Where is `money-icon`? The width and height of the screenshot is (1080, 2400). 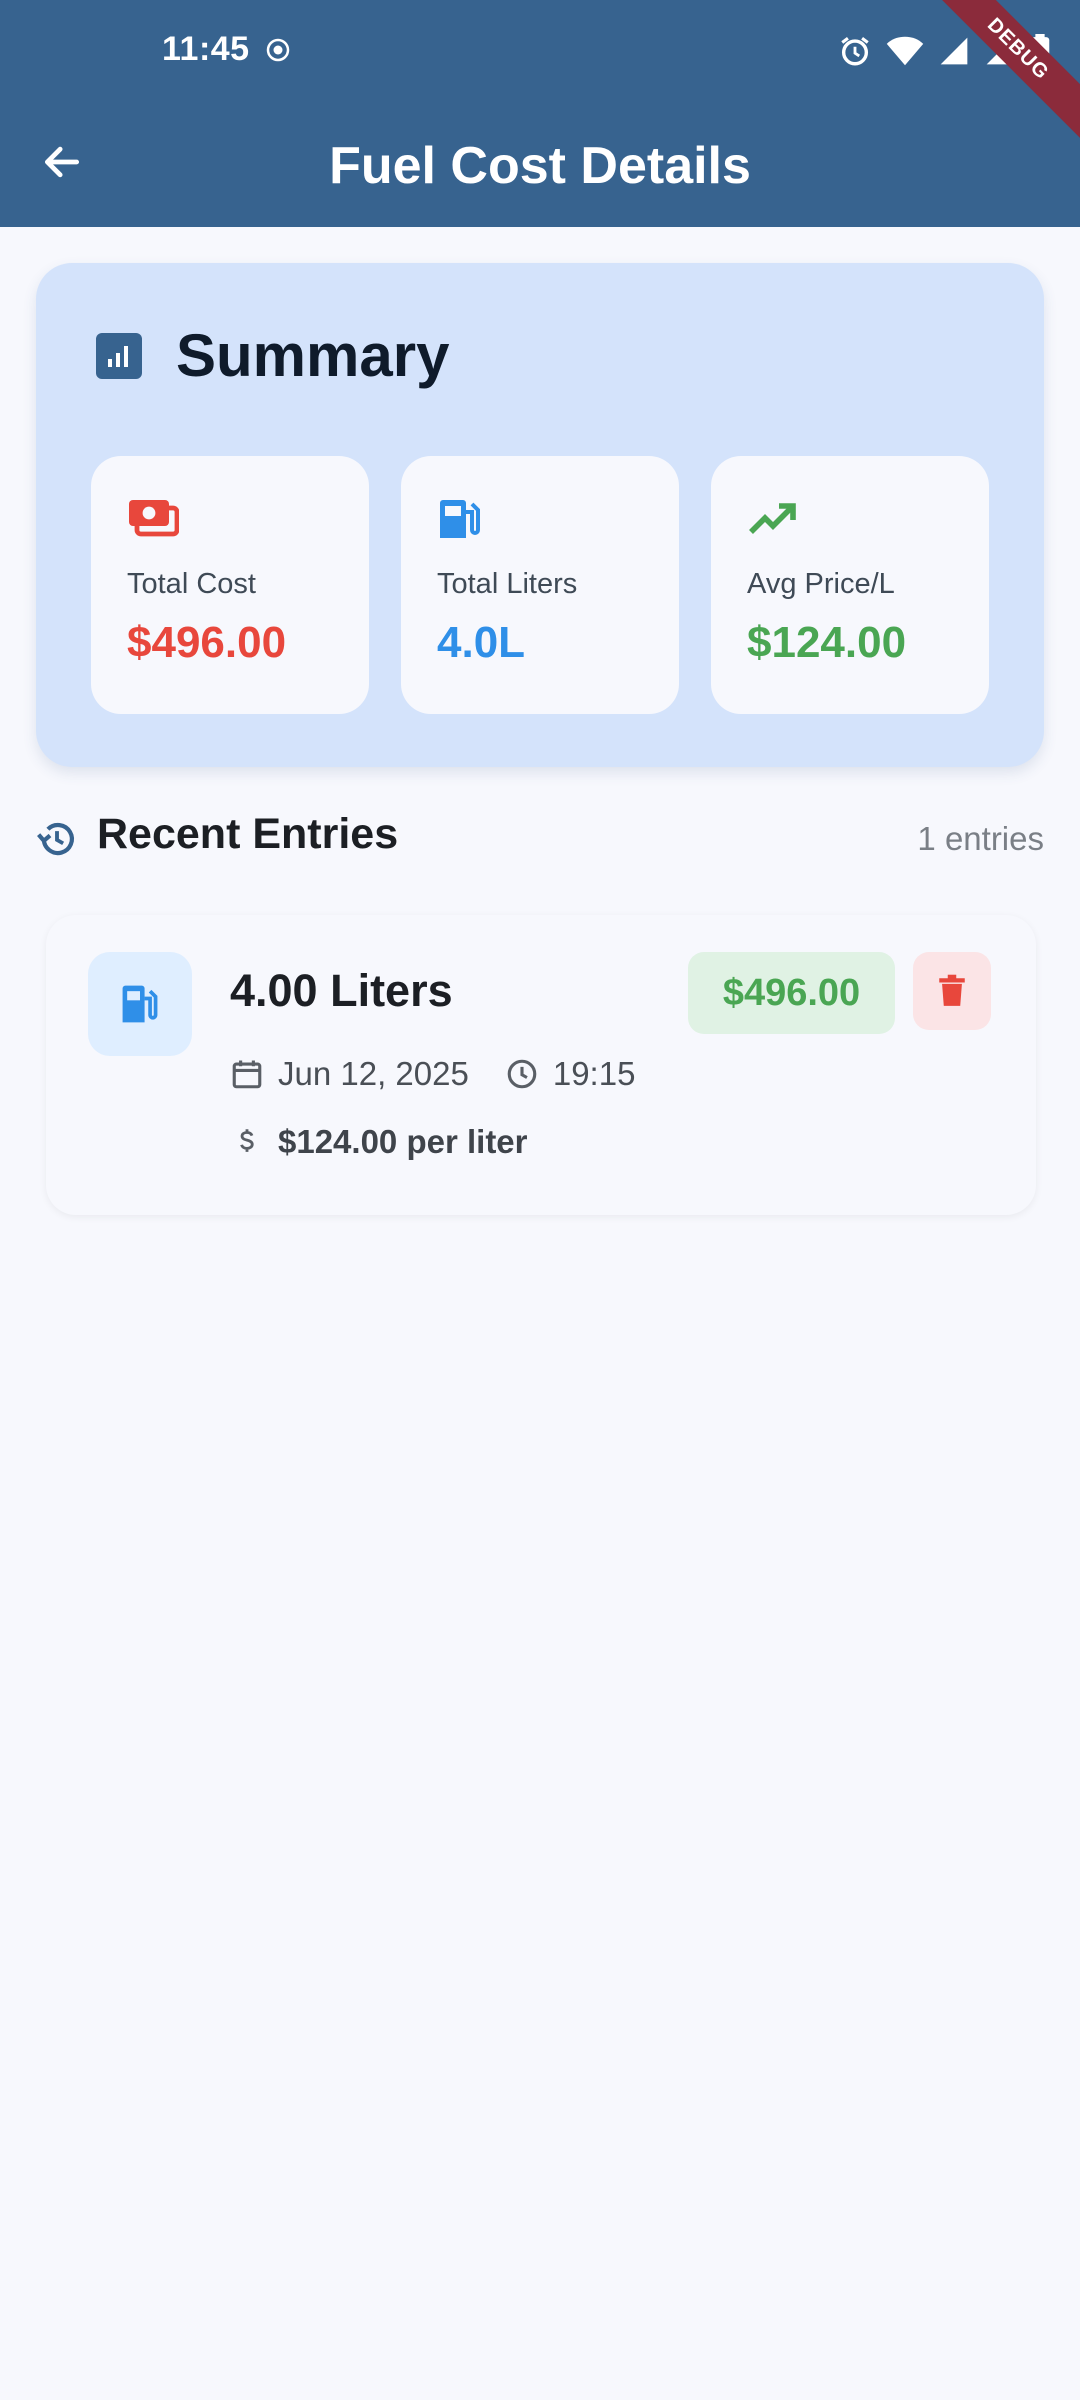 money-icon is located at coordinates (154, 518).